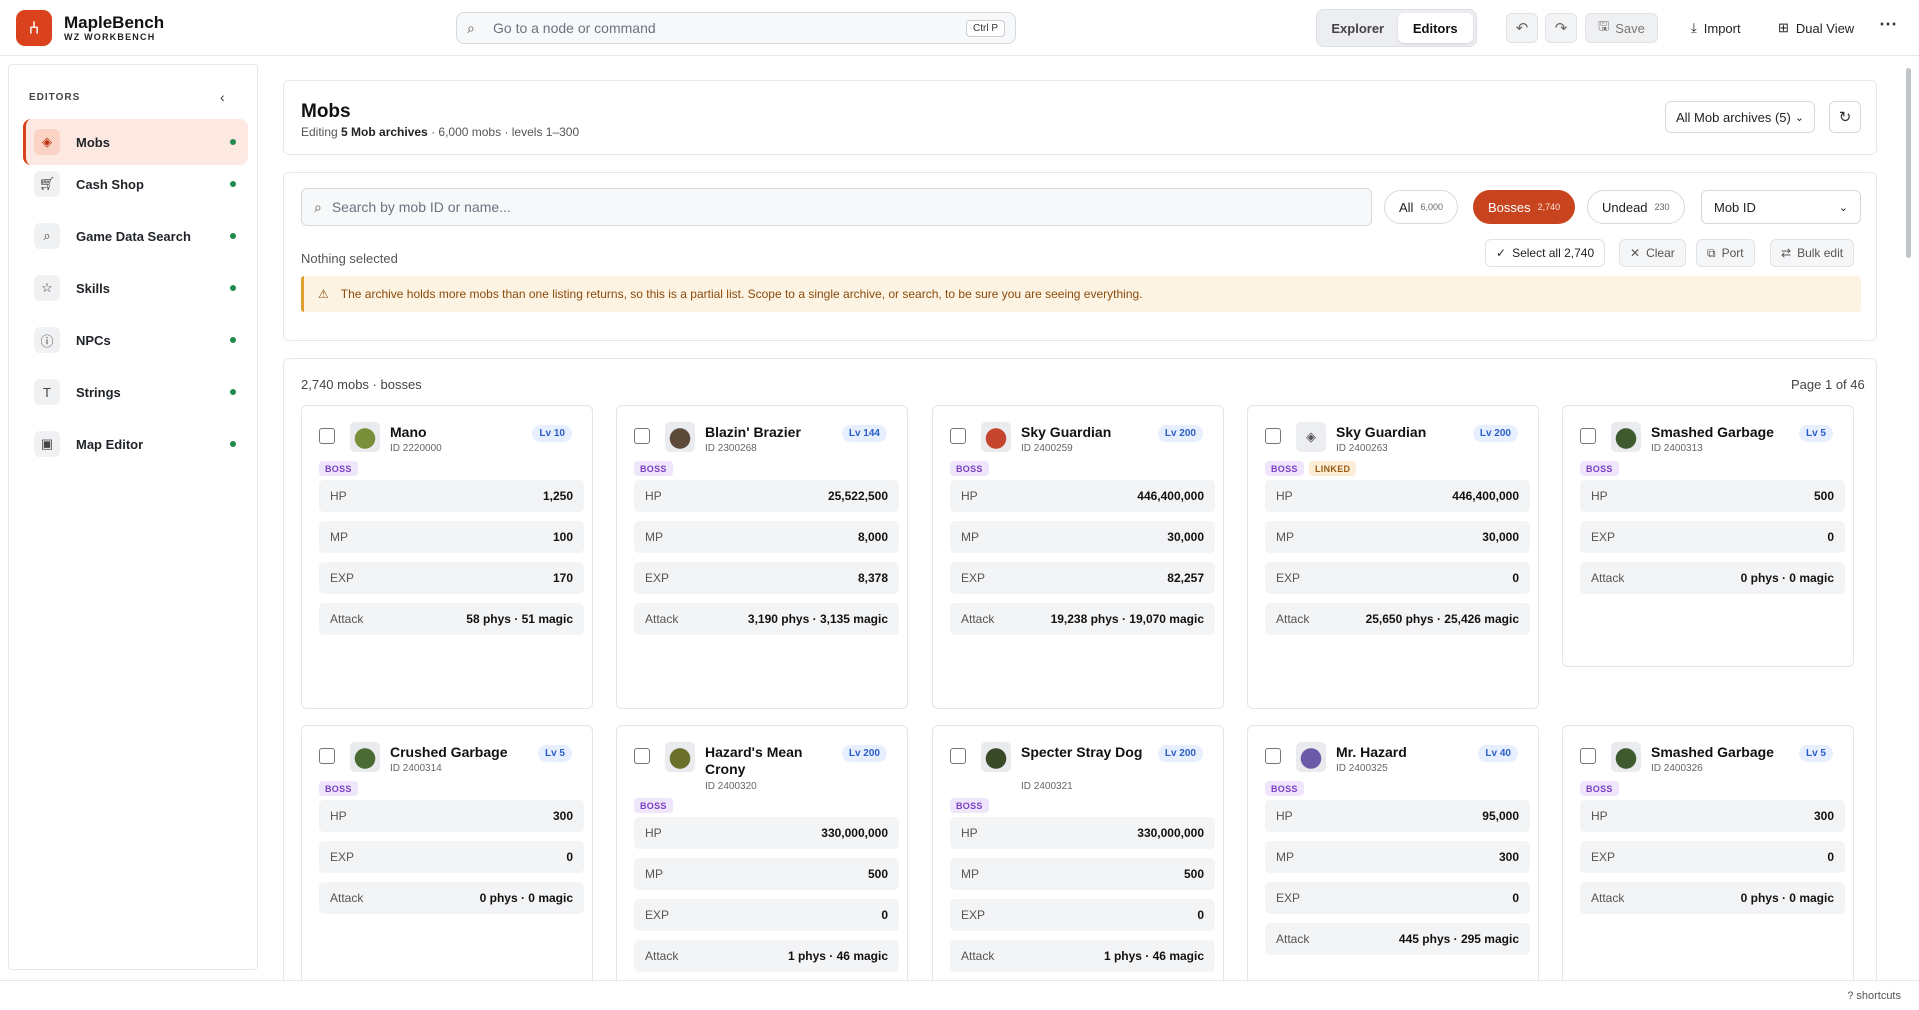  What do you see at coordinates (135, 340) in the screenshot?
I see `sidebar-item-npcs: ⓘ NPCs` at bounding box center [135, 340].